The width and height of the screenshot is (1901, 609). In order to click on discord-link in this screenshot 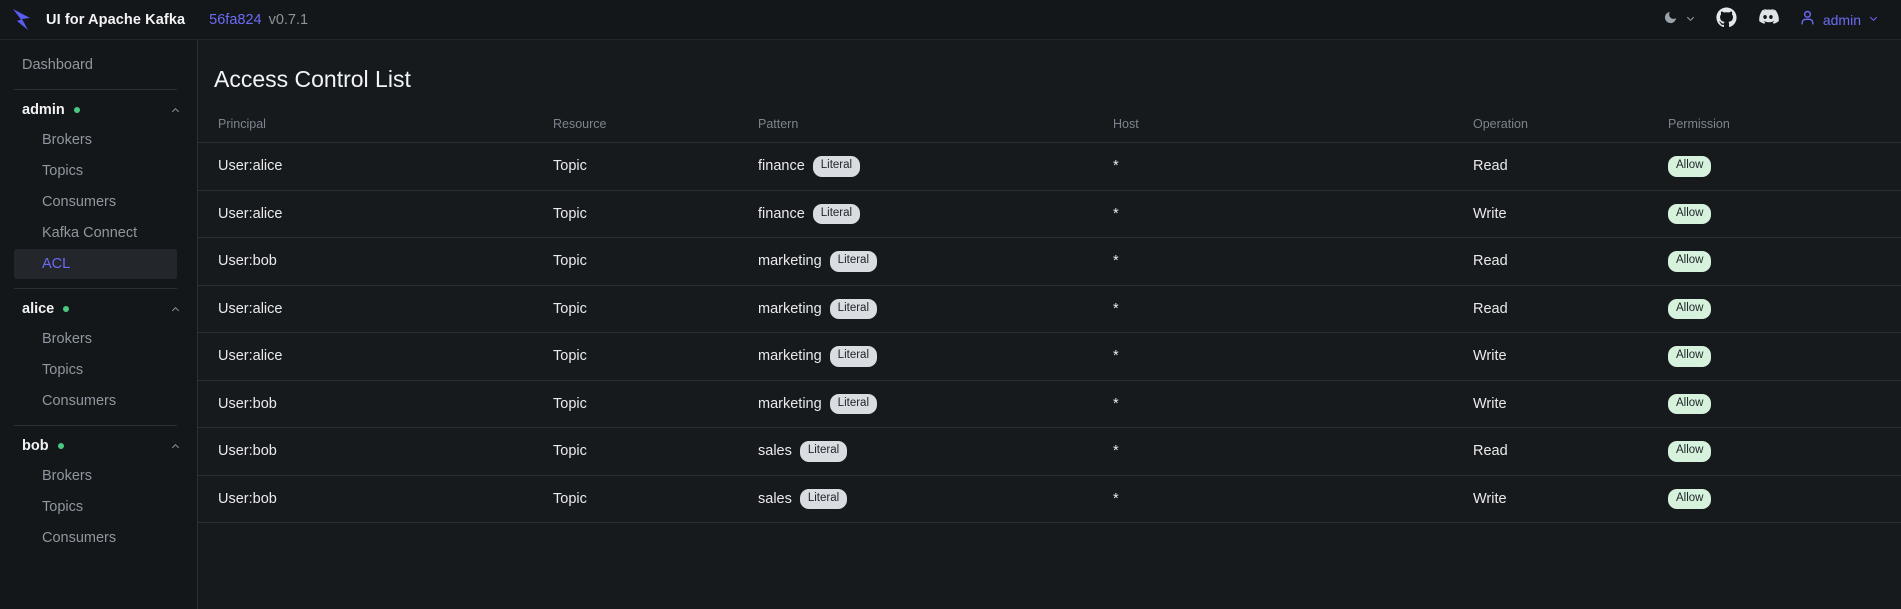, I will do `click(1768, 19)`.